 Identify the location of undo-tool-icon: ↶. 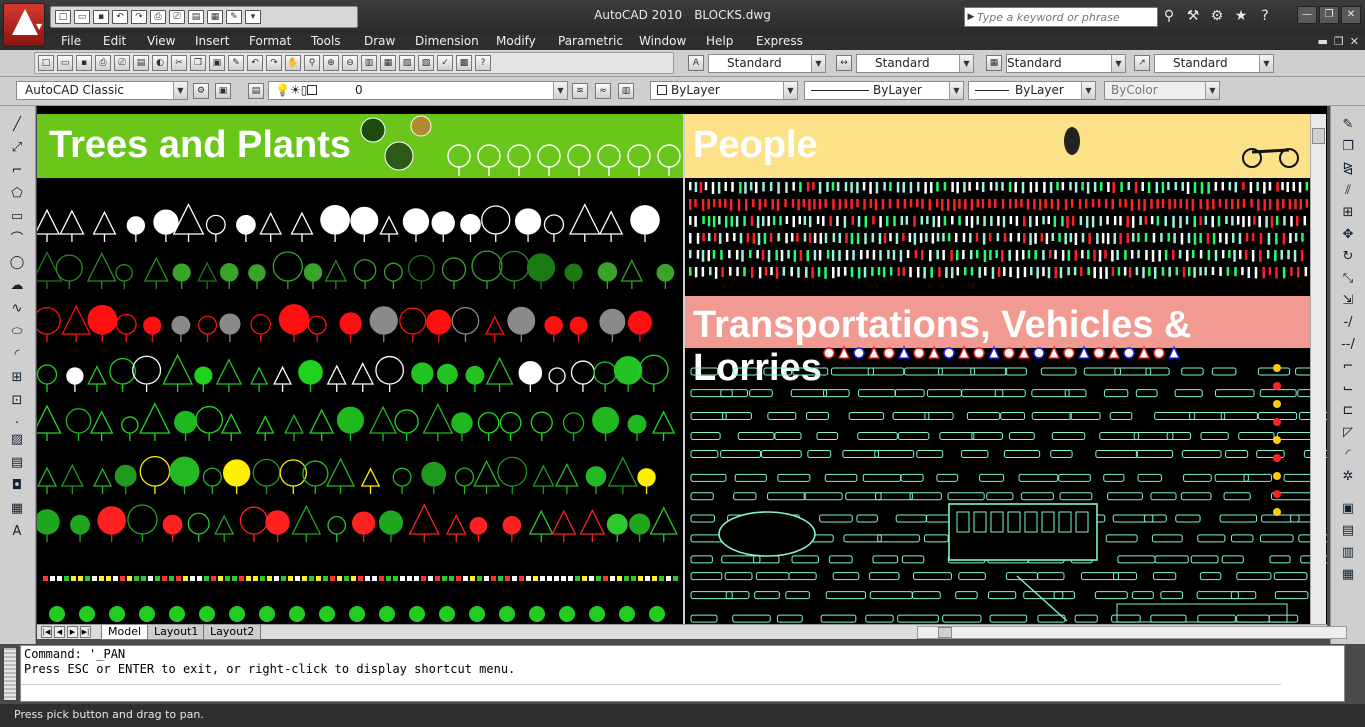
(255, 63).